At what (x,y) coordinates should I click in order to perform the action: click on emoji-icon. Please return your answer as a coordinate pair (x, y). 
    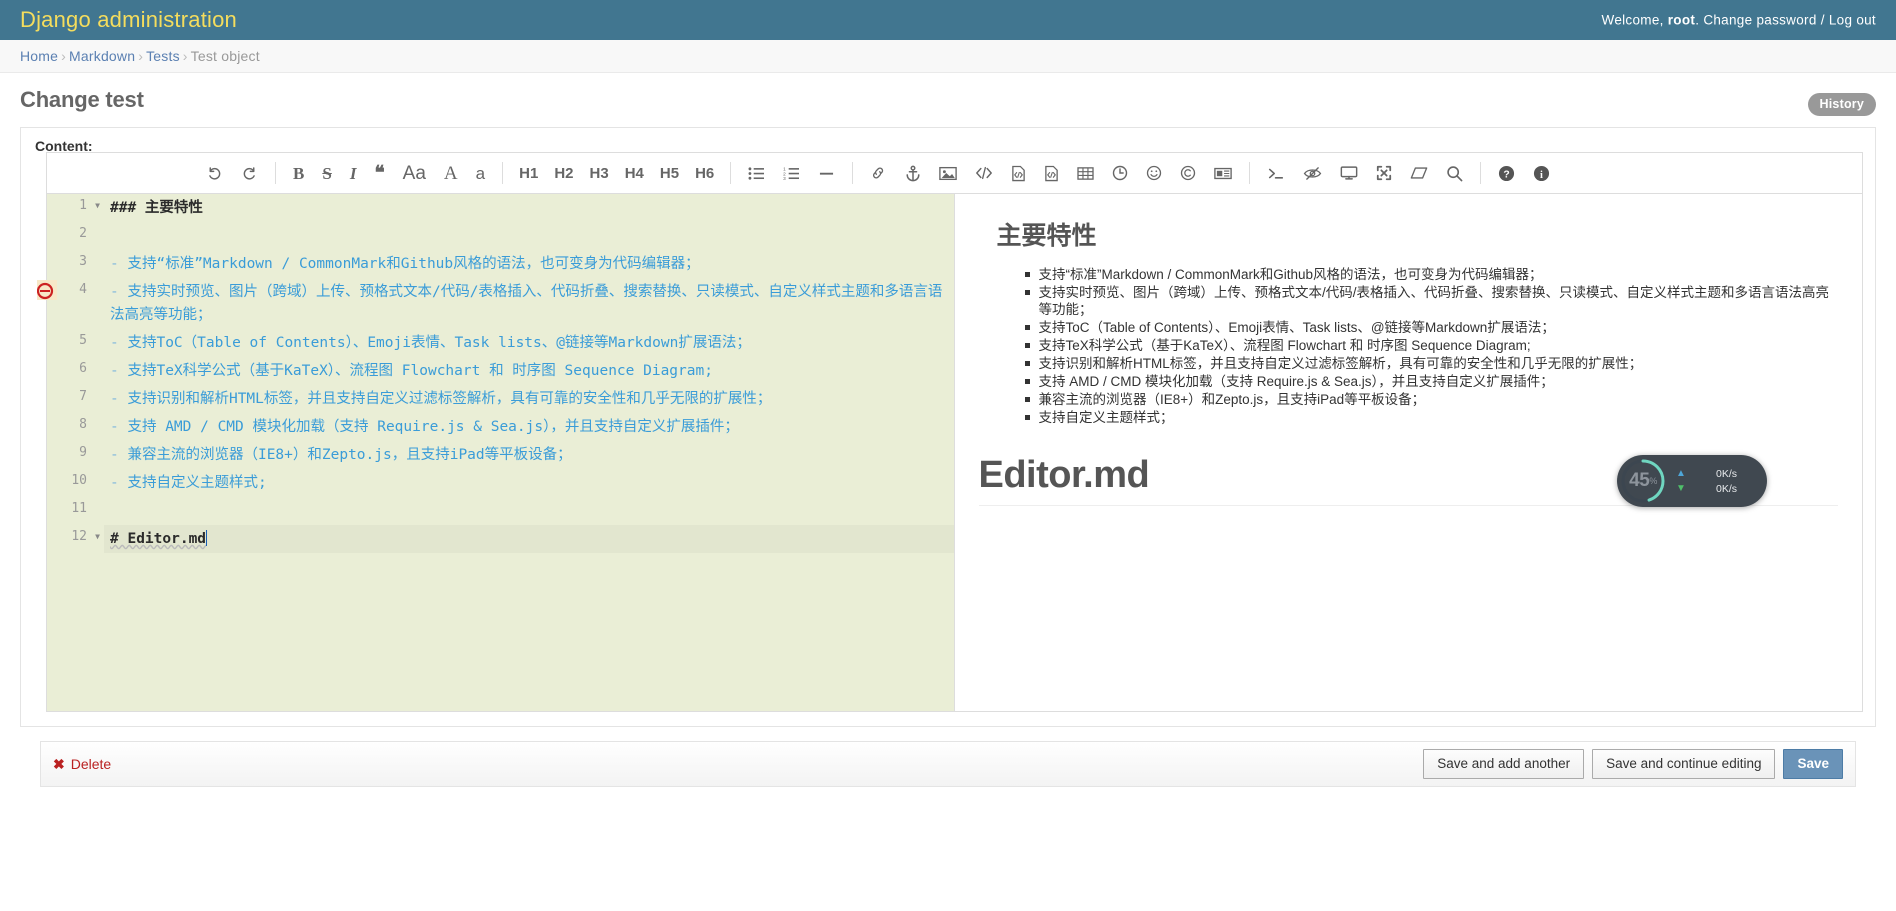
    Looking at the image, I should click on (1154, 173).